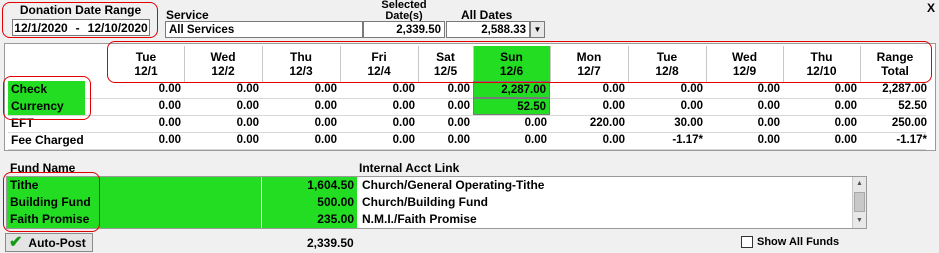 The height and width of the screenshot is (253, 939). What do you see at coordinates (409, 168) in the screenshot?
I see `internal-acct-header: Internal Acct Link` at bounding box center [409, 168].